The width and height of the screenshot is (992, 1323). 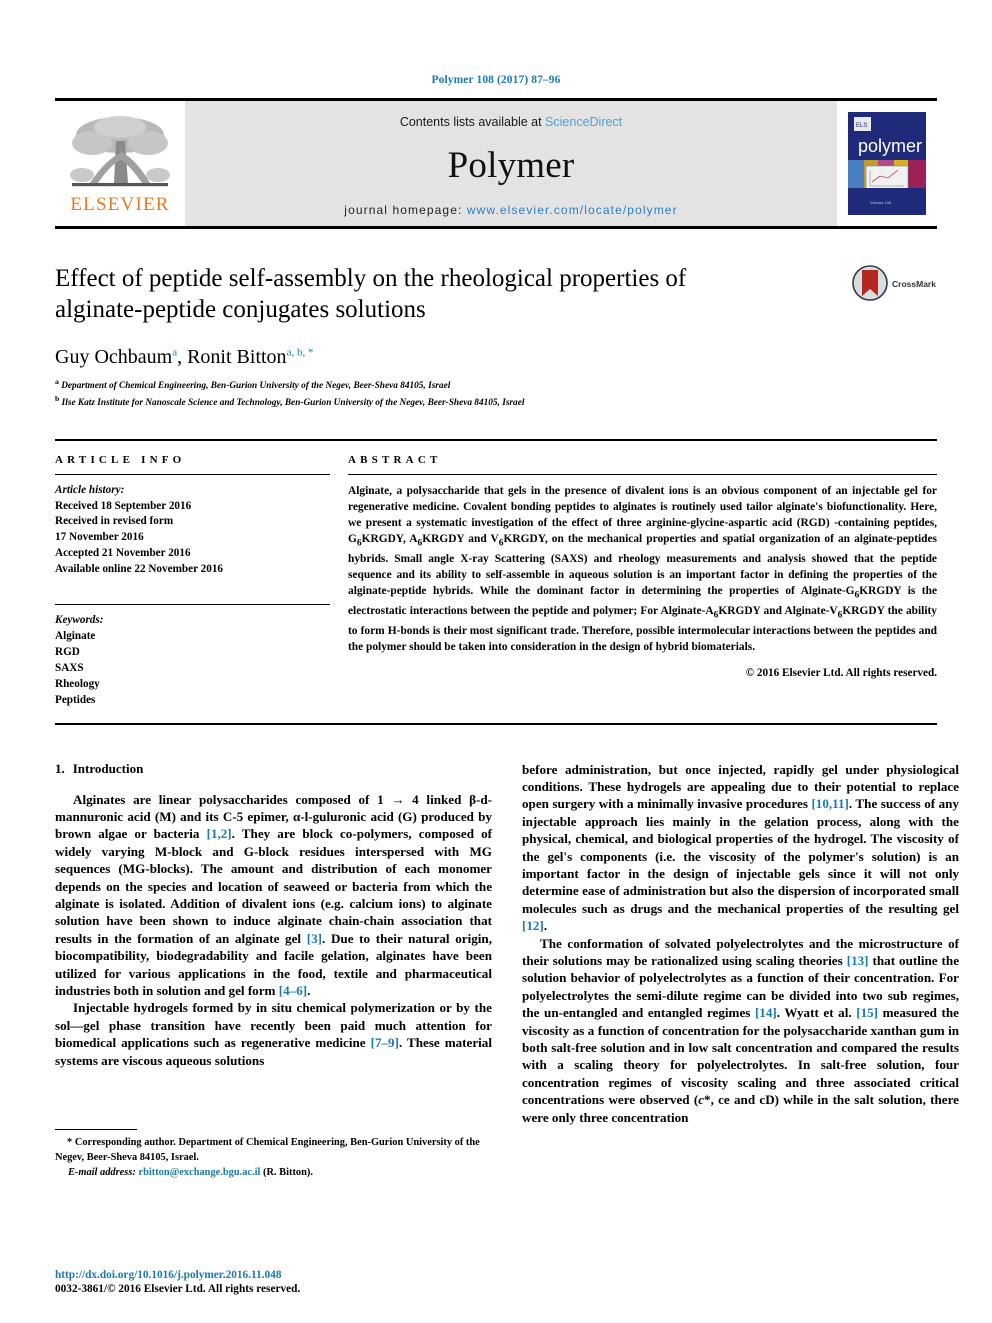 I want to click on author-list: Guy Ochbauma, Ronit Bittona, b, *, so click(x=184, y=356).